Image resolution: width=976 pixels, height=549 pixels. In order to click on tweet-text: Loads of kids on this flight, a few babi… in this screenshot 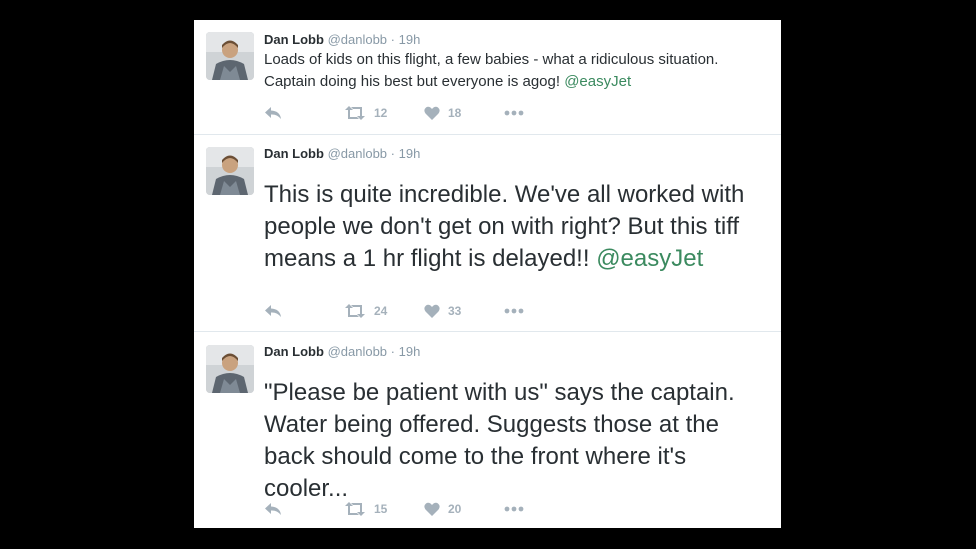, I will do `click(513, 71)`.